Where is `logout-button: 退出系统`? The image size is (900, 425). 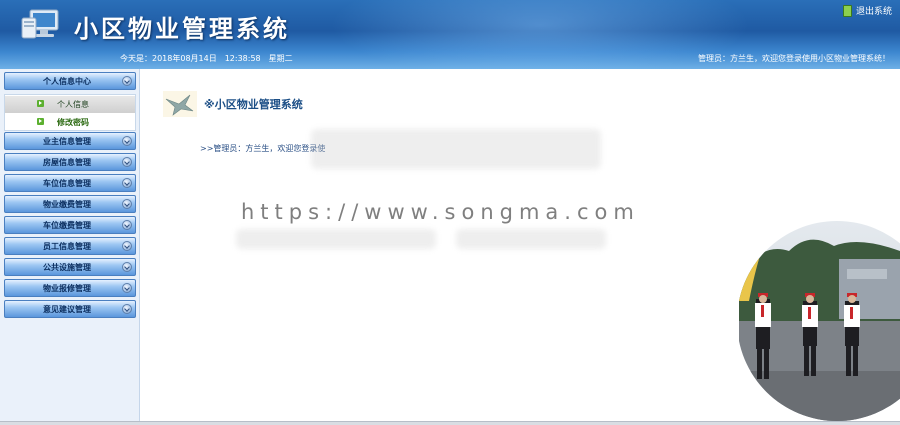 logout-button: 退出系统 is located at coordinates (867, 10).